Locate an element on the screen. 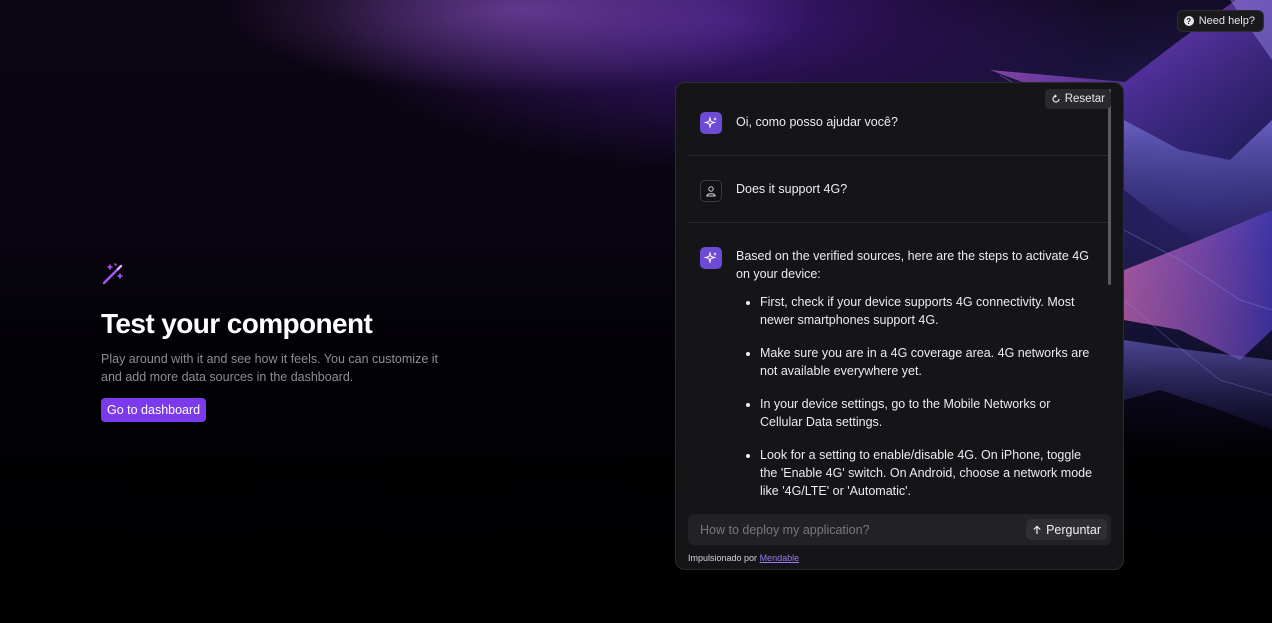 The image size is (1272, 623). powered-by: Impulsionado por Mendable is located at coordinates (743, 558).